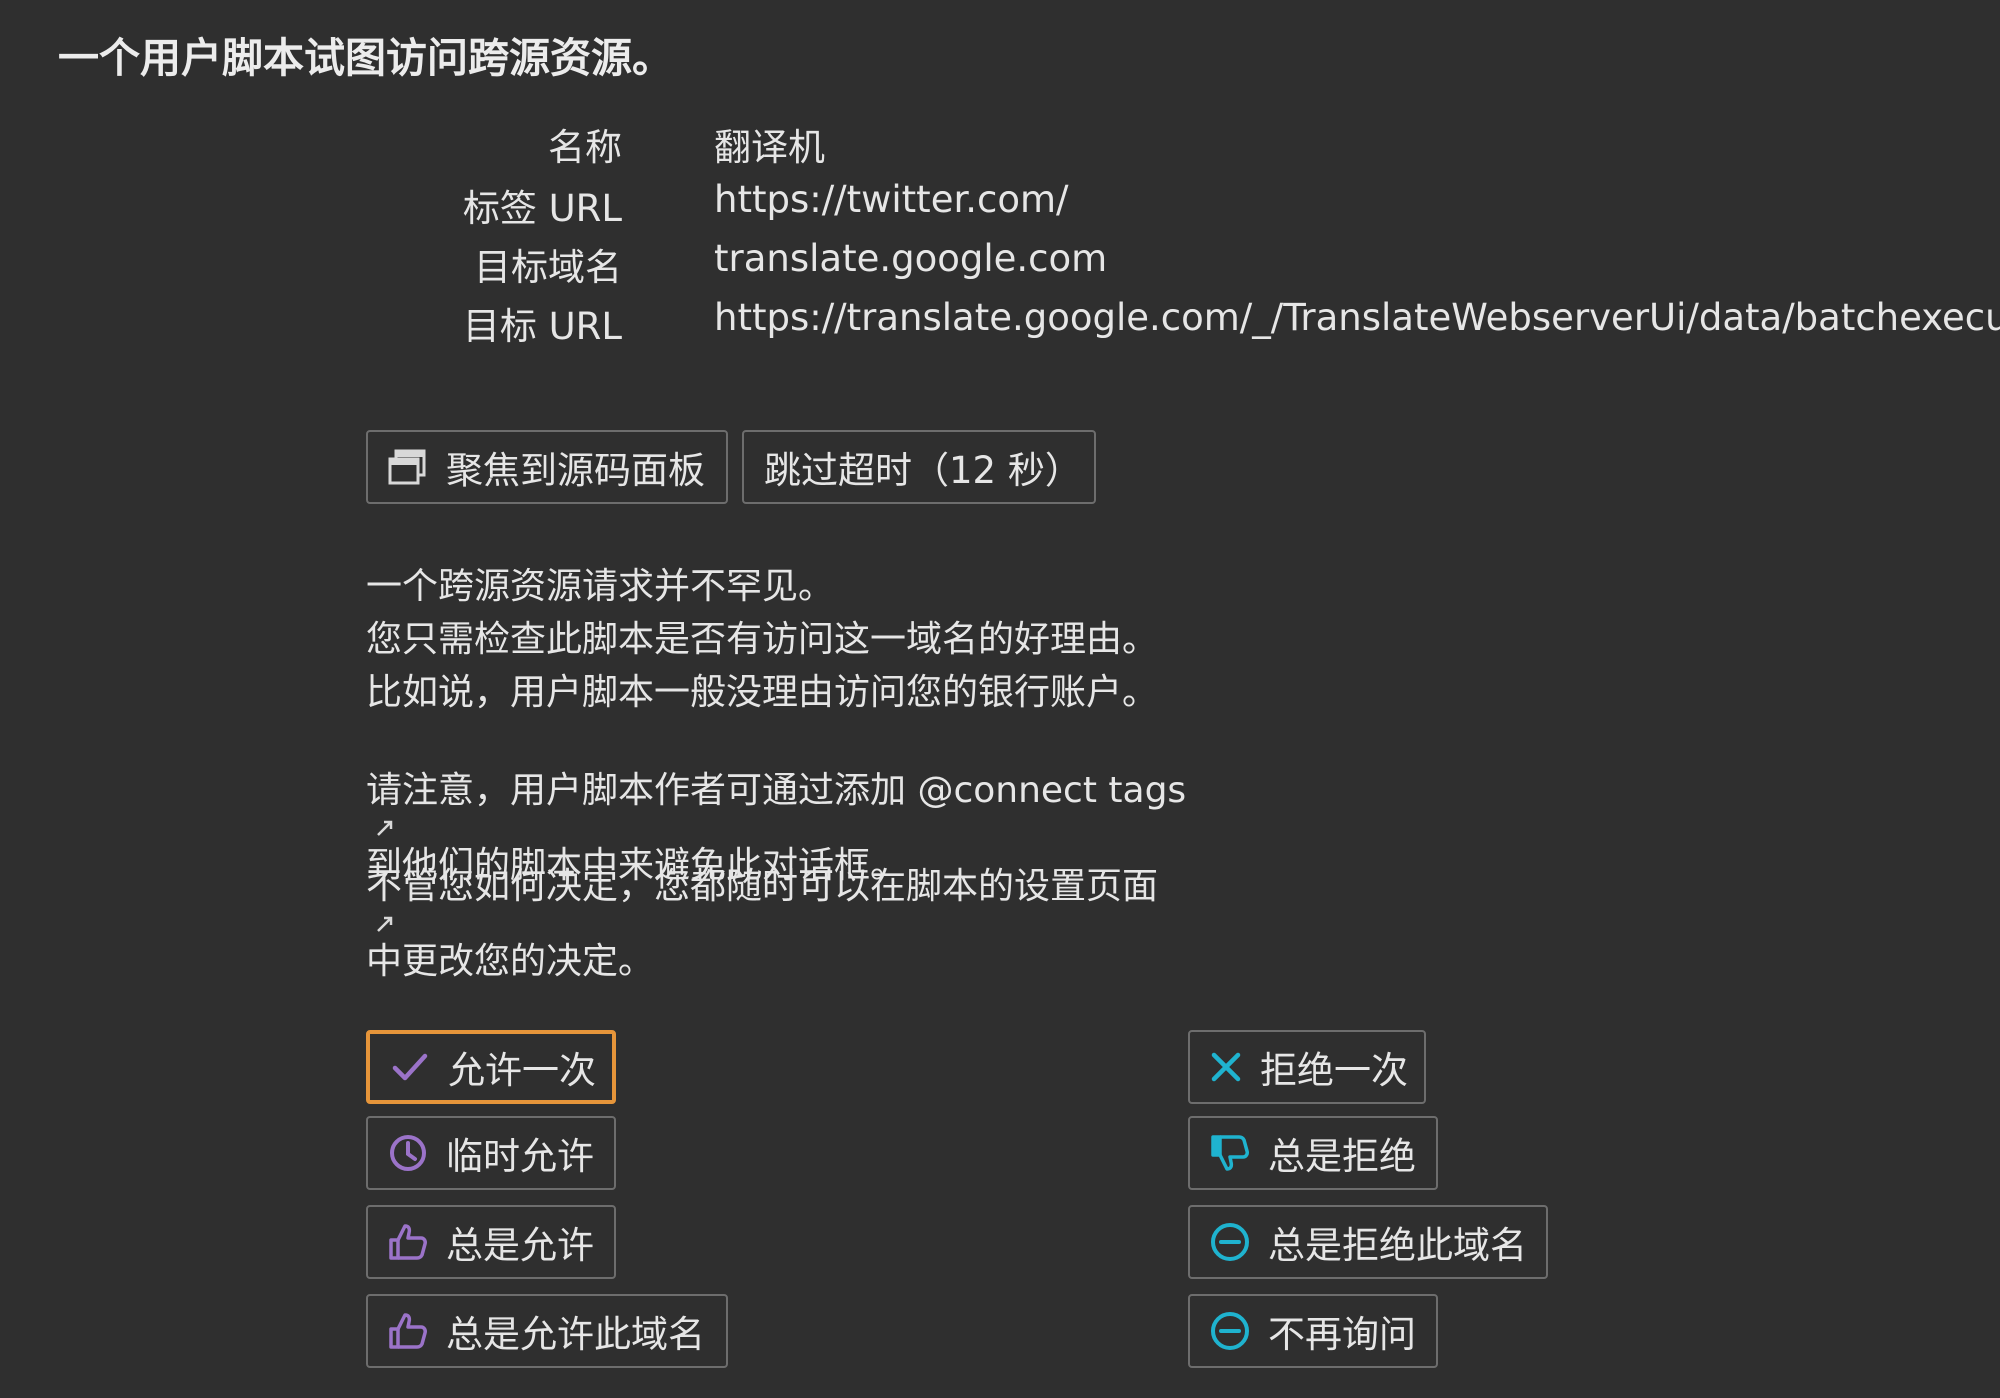 This screenshot has height=1398, width=2000. I want to click on skip-timeout-label: 跳过超时（12 秒）, so click(923, 470).